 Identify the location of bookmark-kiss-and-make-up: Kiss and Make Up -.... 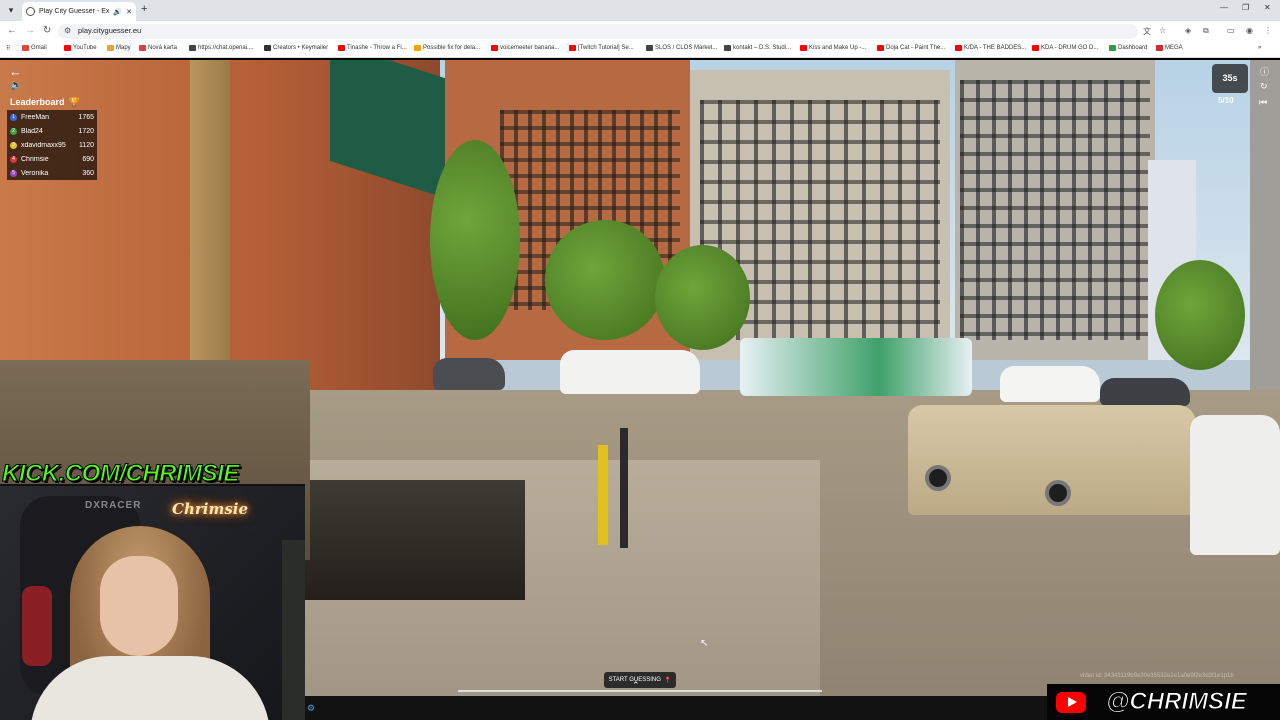
(833, 48).